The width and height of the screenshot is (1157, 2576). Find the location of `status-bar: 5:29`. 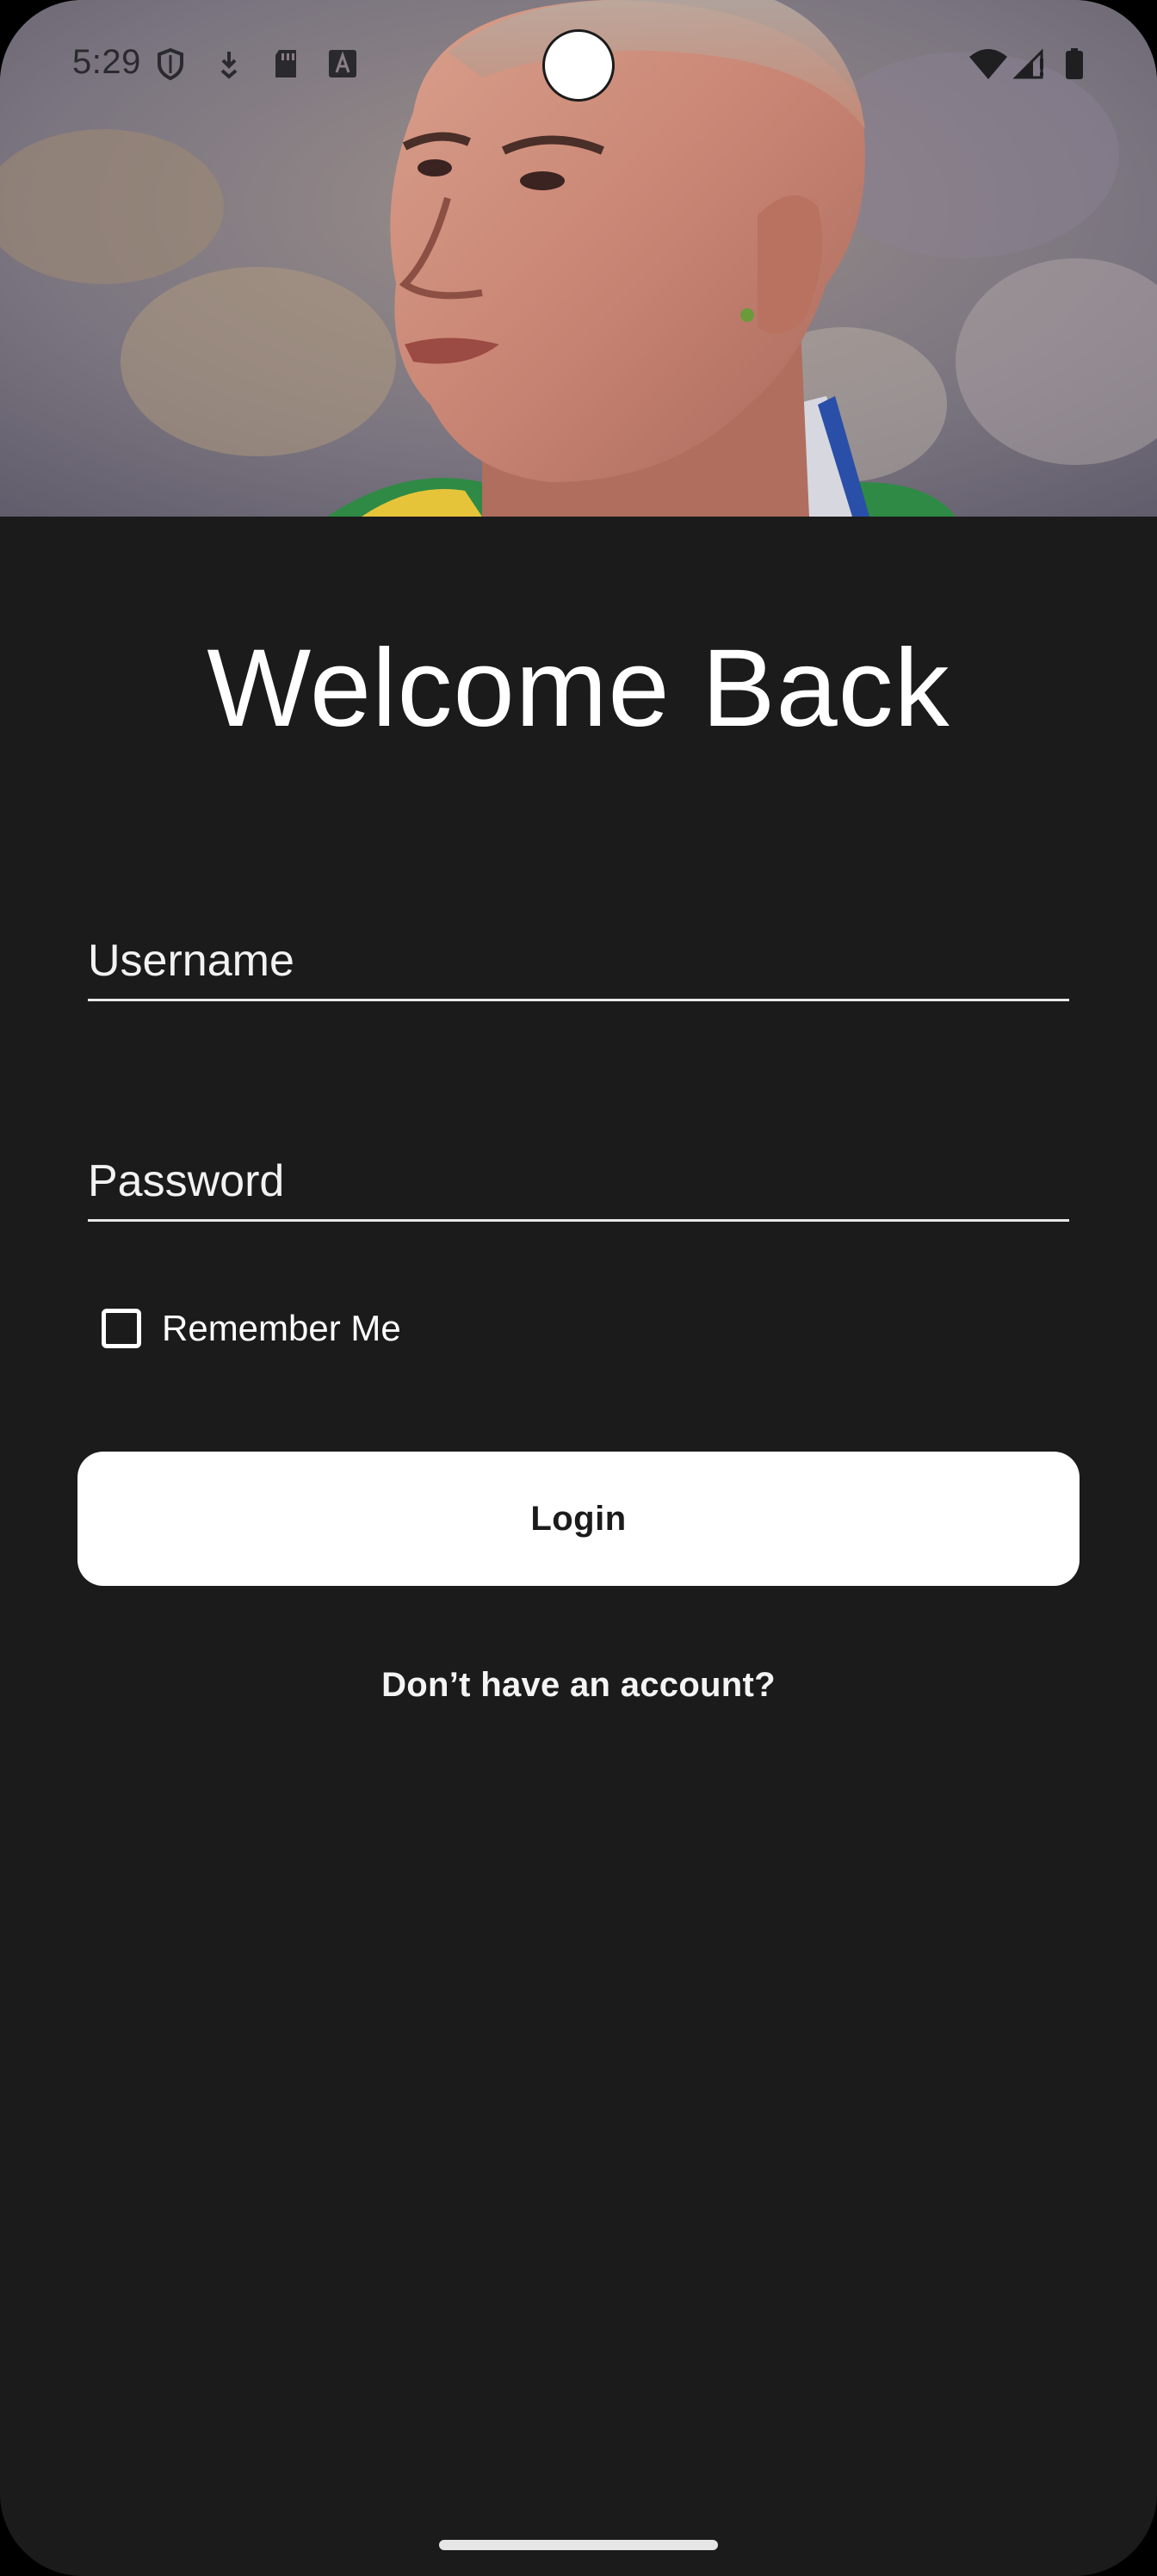

status-bar: 5:29 is located at coordinates (579, 64).